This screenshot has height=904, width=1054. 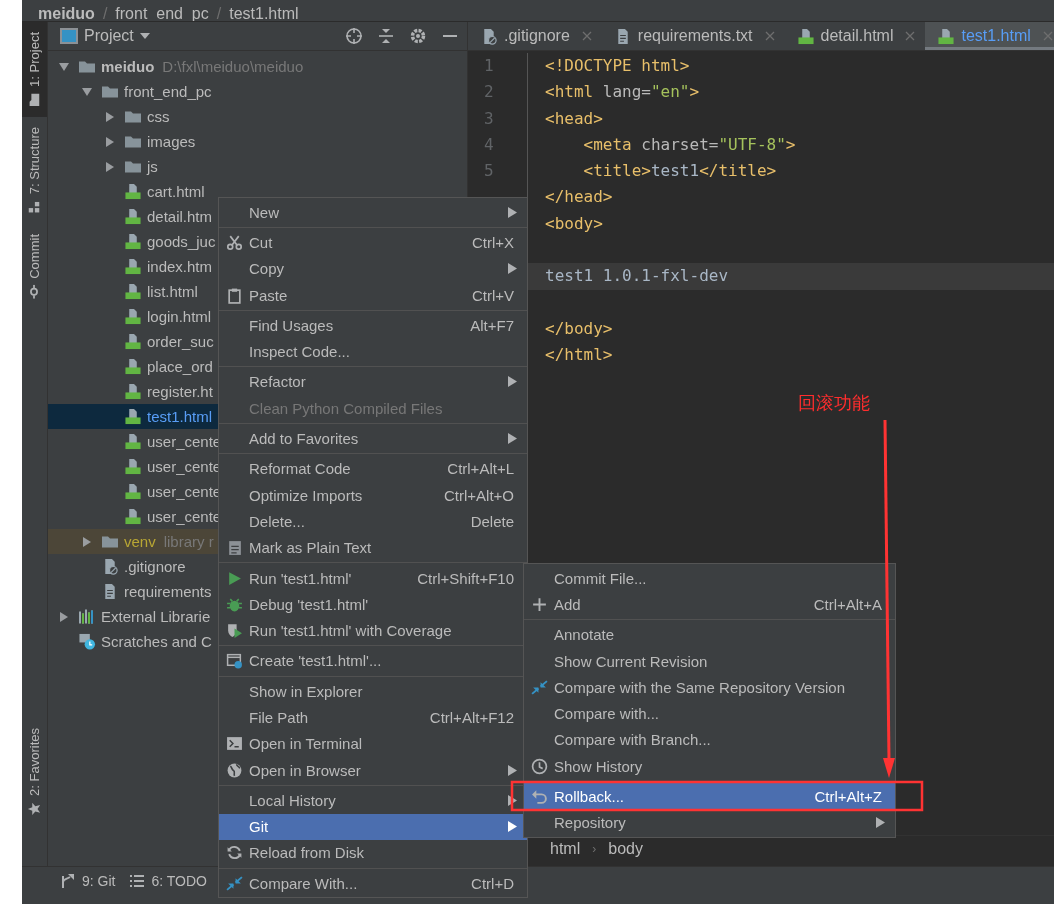 I want to click on line-number: 4, so click(x=489, y=144).